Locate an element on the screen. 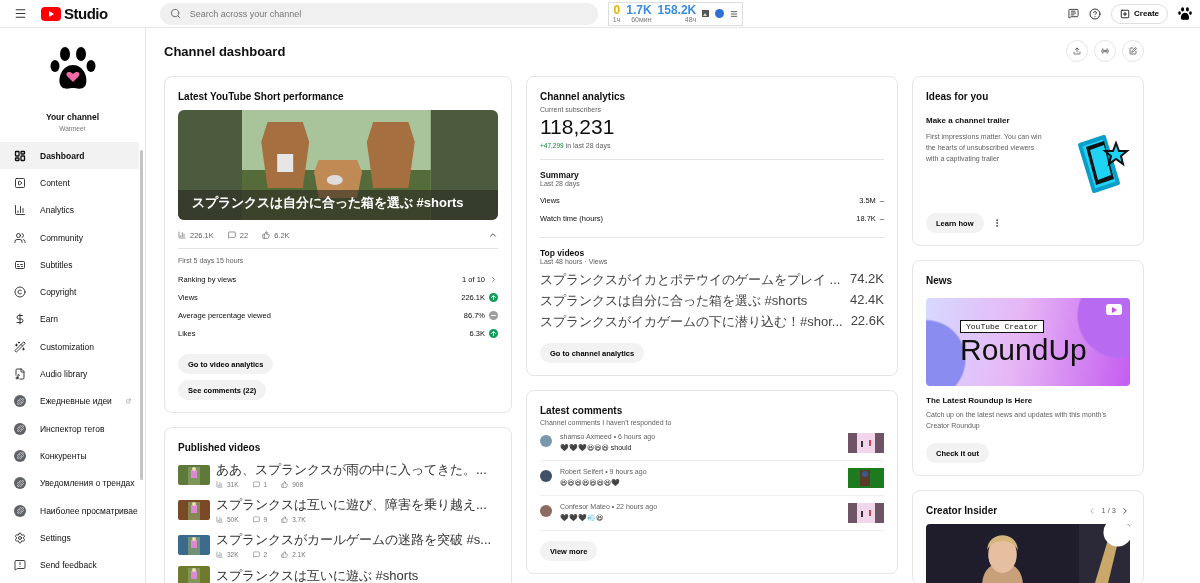 This screenshot has width=1200, height=583. add-icon is located at coordinates (1125, 13).